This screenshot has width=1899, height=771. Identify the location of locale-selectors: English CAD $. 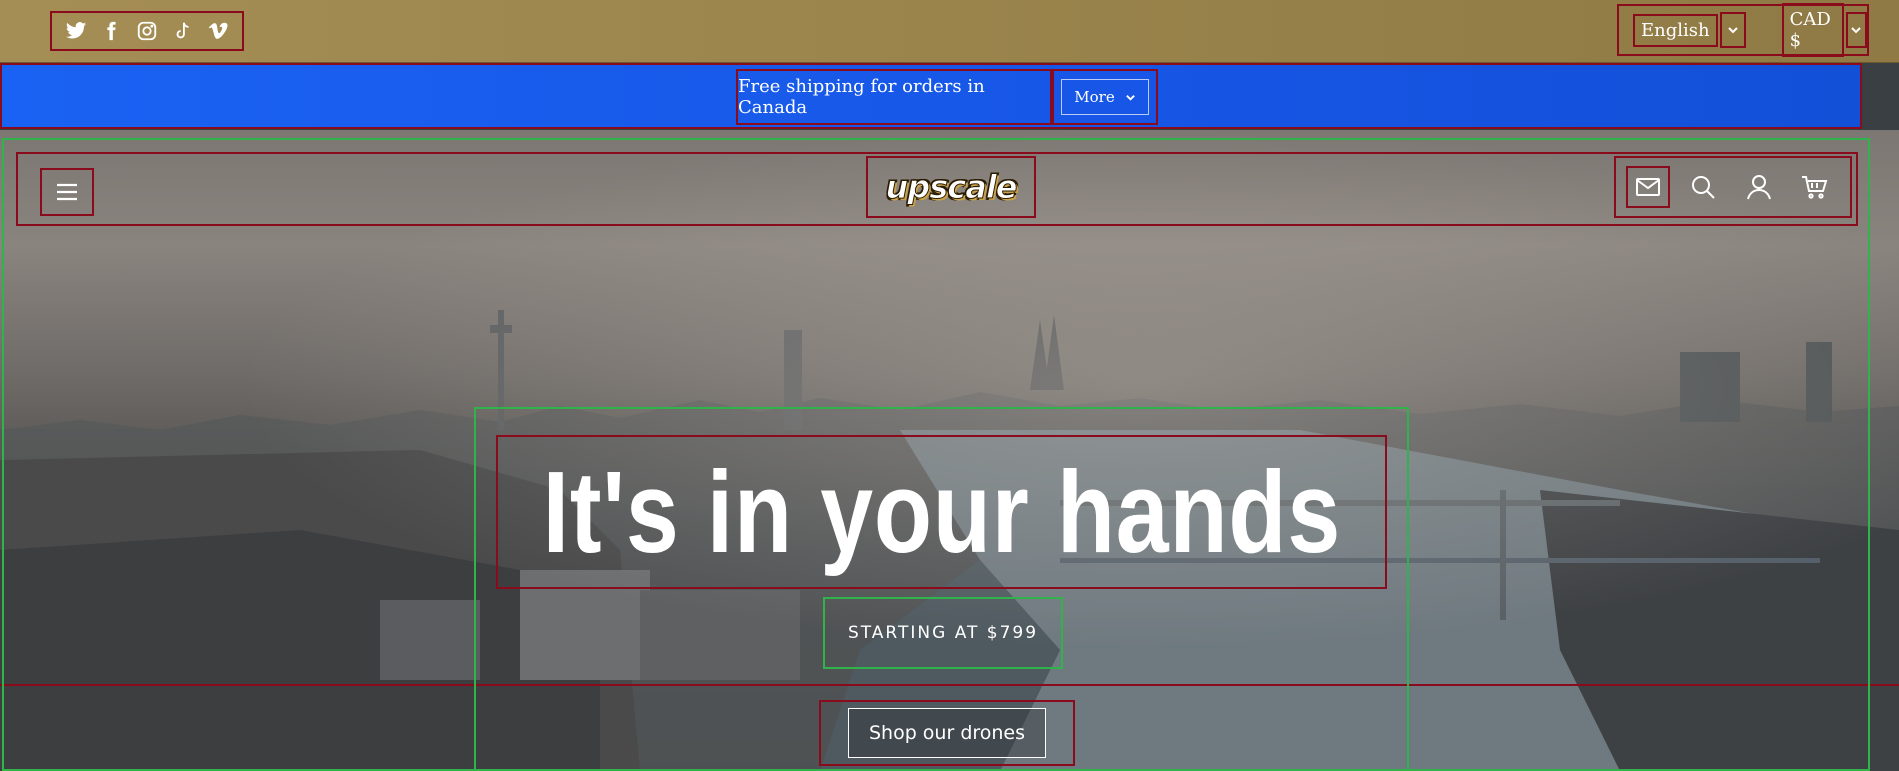
(1743, 30).